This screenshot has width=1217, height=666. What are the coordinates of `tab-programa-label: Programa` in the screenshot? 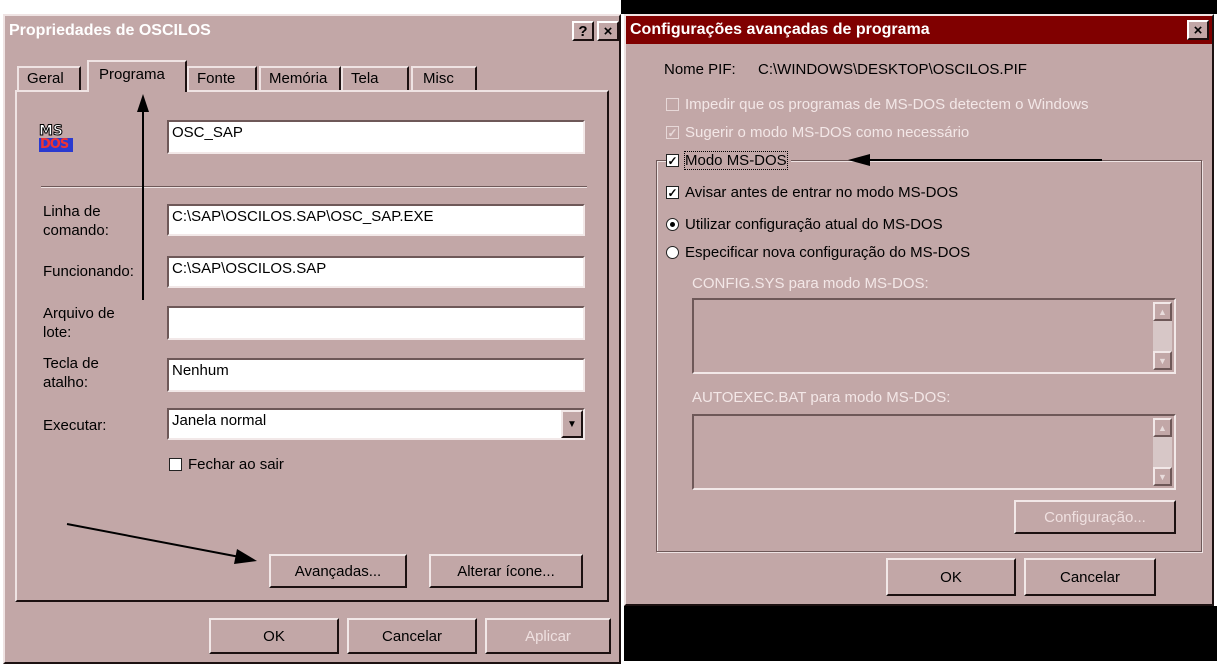 It's located at (132, 74).